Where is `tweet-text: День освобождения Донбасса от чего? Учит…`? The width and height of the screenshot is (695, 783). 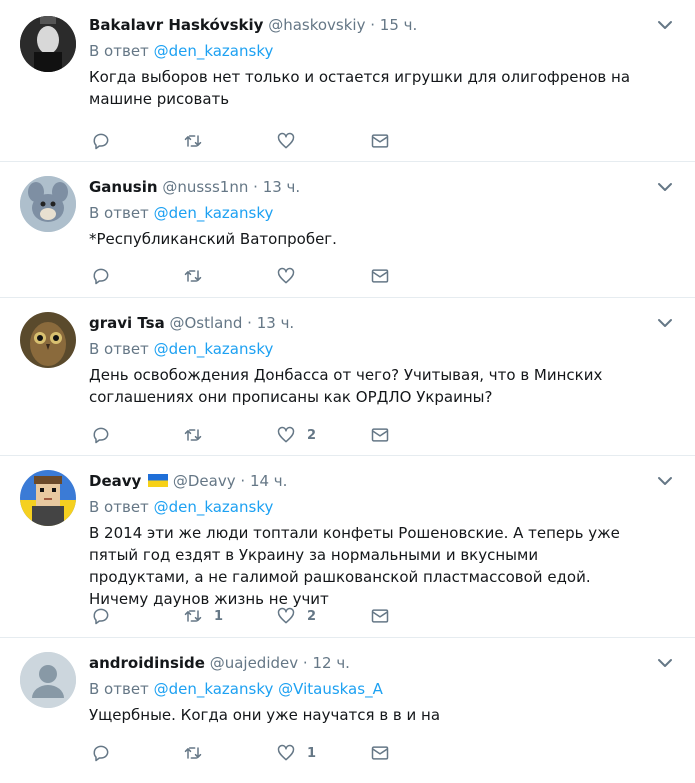
tweet-text: День освобождения Донбасса от чего? Учит… is located at coordinates (346, 386).